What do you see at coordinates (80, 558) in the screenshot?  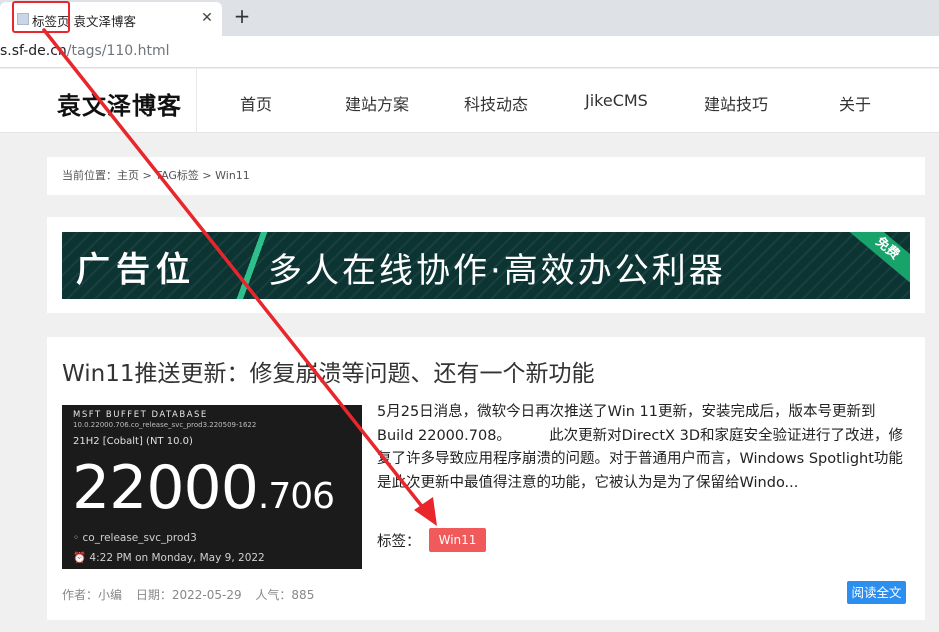 I see `clock-icon: ⏰` at bounding box center [80, 558].